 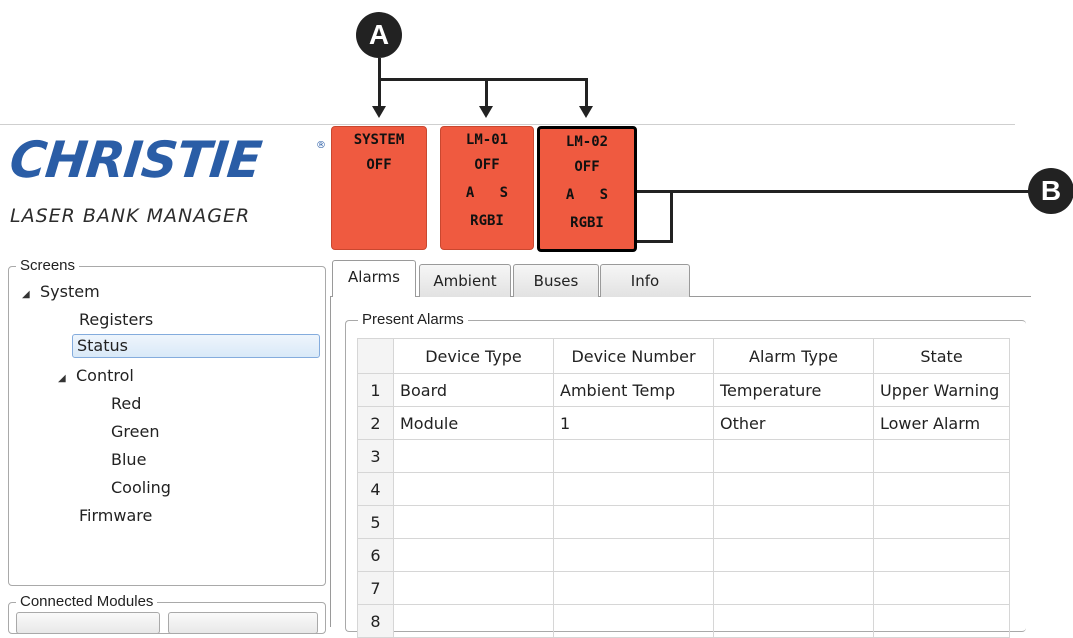 What do you see at coordinates (115, 516) in the screenshot?
I see `tree-item-firmware: Firmware` at bounding box center [115, 516].